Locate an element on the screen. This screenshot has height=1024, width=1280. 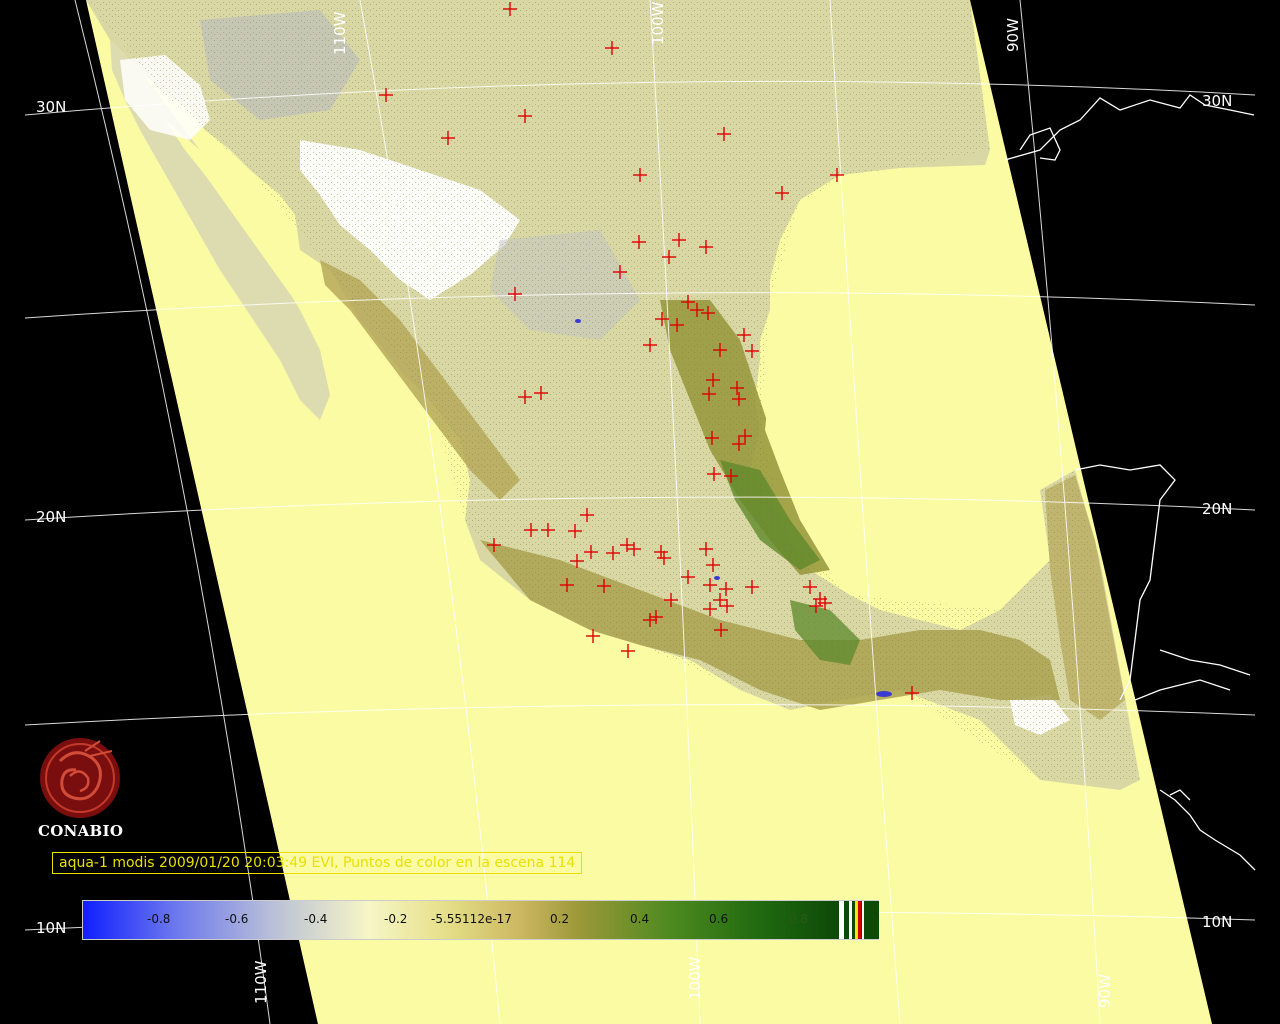
colorbar-tick-label: 0.2 is located at coordinates (560, 919).